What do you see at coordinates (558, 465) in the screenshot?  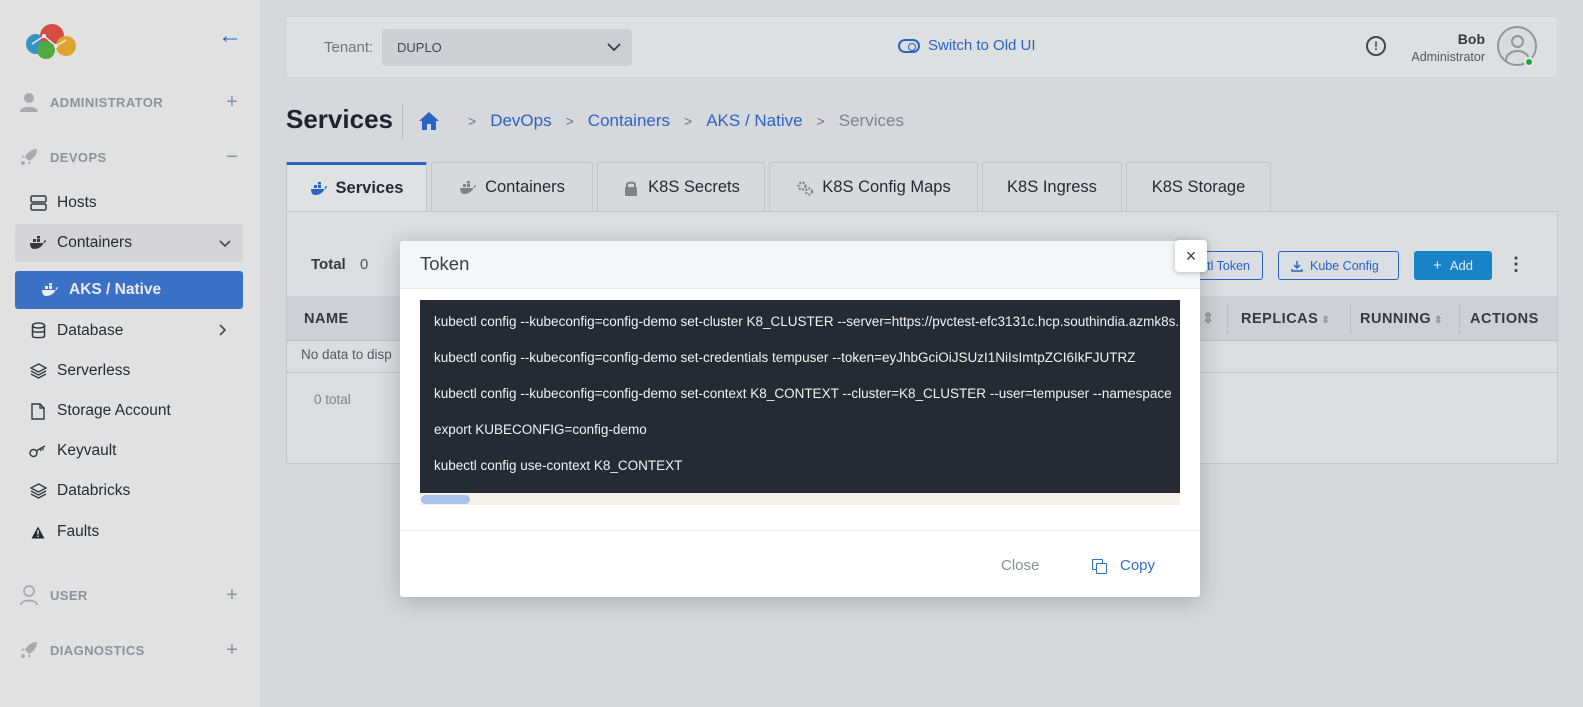 I see `code-line: kubectl config use-context K8_CONTEXT` at bounding box center [558, 465].